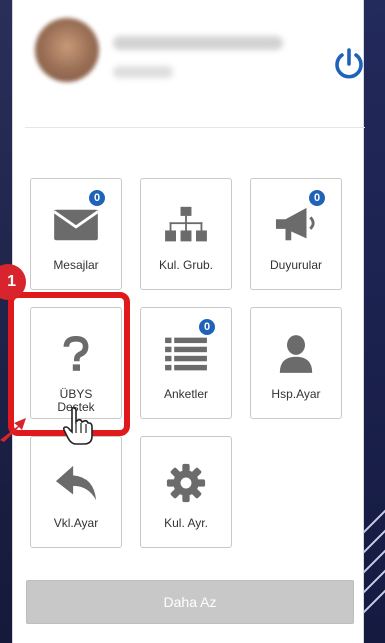 This screenshot has height=643, width=385. Describe the element at coordinates (186, 394) in the screenshot. I see `tile-label: Anketler` at that location.